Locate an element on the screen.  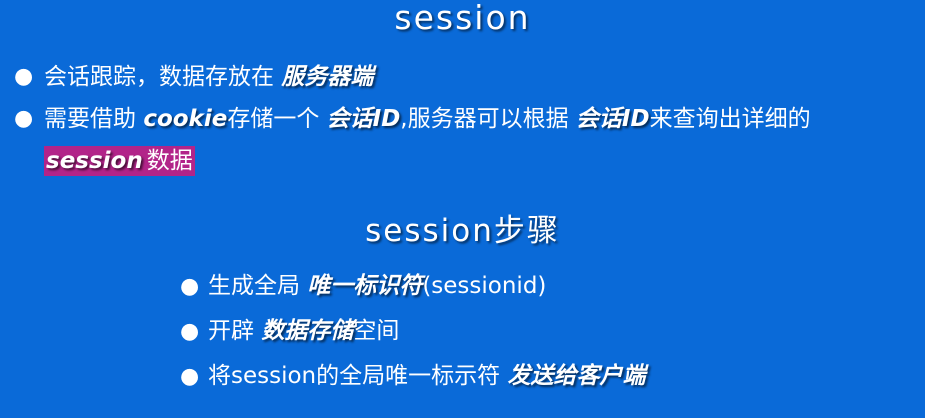
session-highlight: session is located at coordinates (94, 161).